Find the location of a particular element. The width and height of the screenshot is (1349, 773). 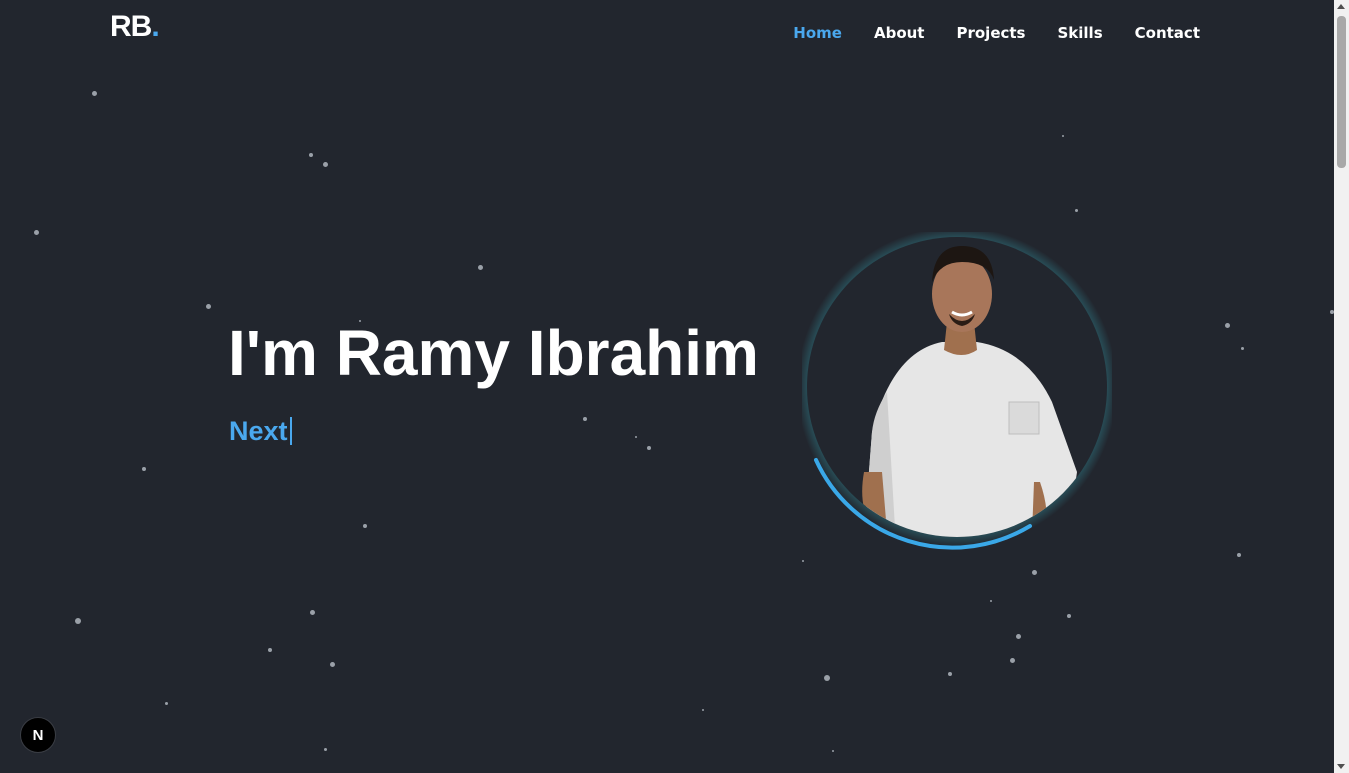

nav-about: About is located at coordinates (899, 33).